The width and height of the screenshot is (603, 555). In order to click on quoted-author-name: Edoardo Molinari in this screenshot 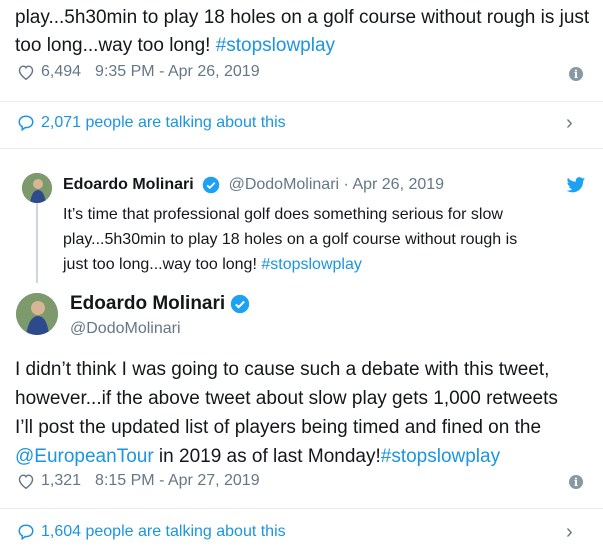, I will do `click(128, 184)`.